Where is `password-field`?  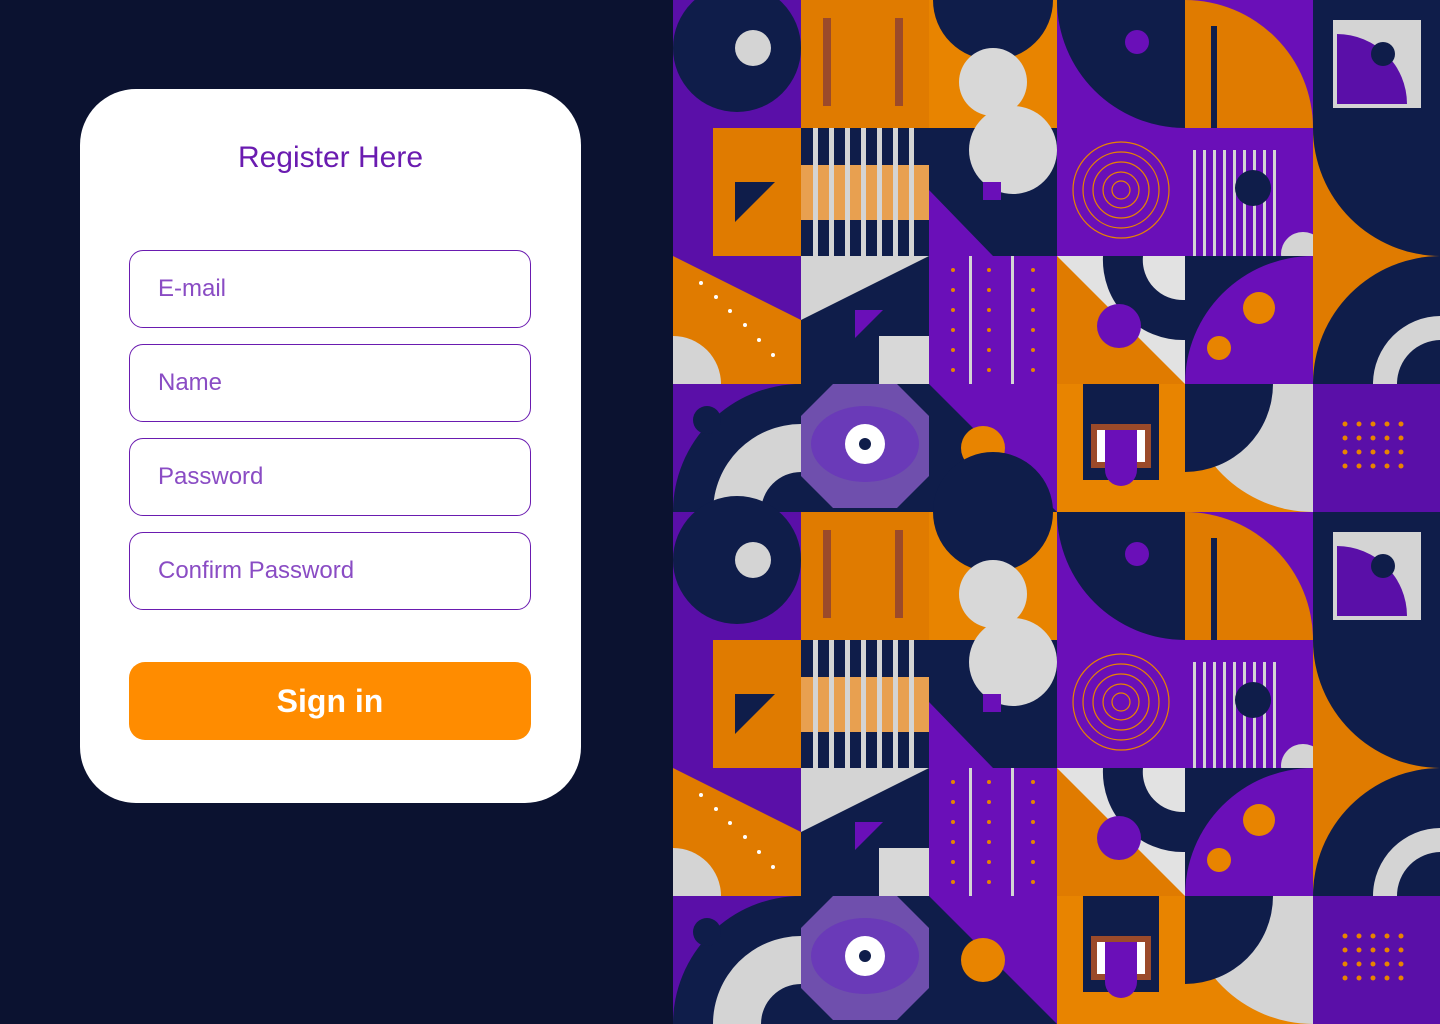 password-field is located at coordinates (330, 477).